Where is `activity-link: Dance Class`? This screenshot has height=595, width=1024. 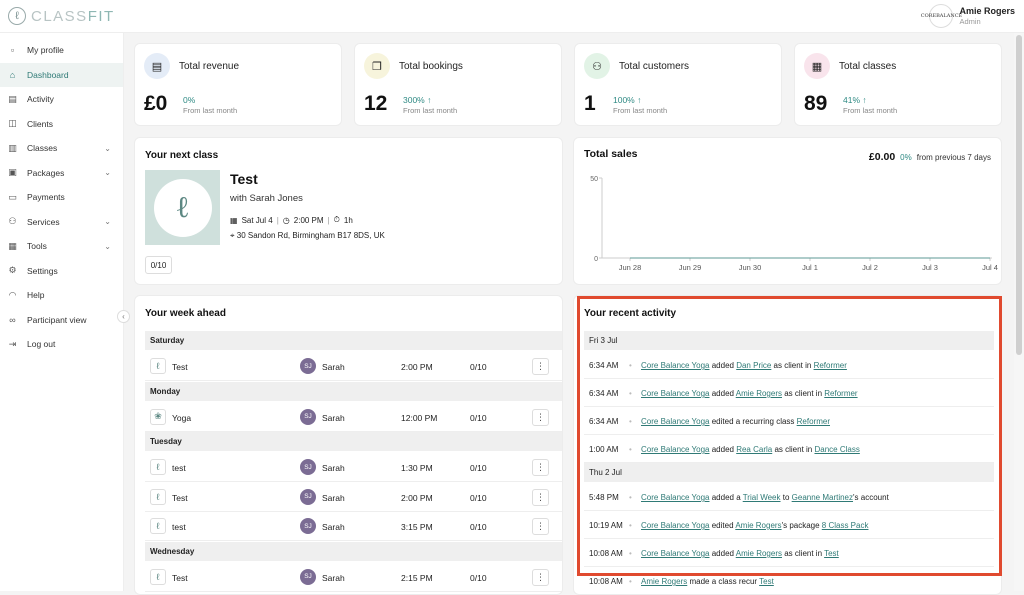 activity-link: Dance Class is located at coordinates (836, 449).